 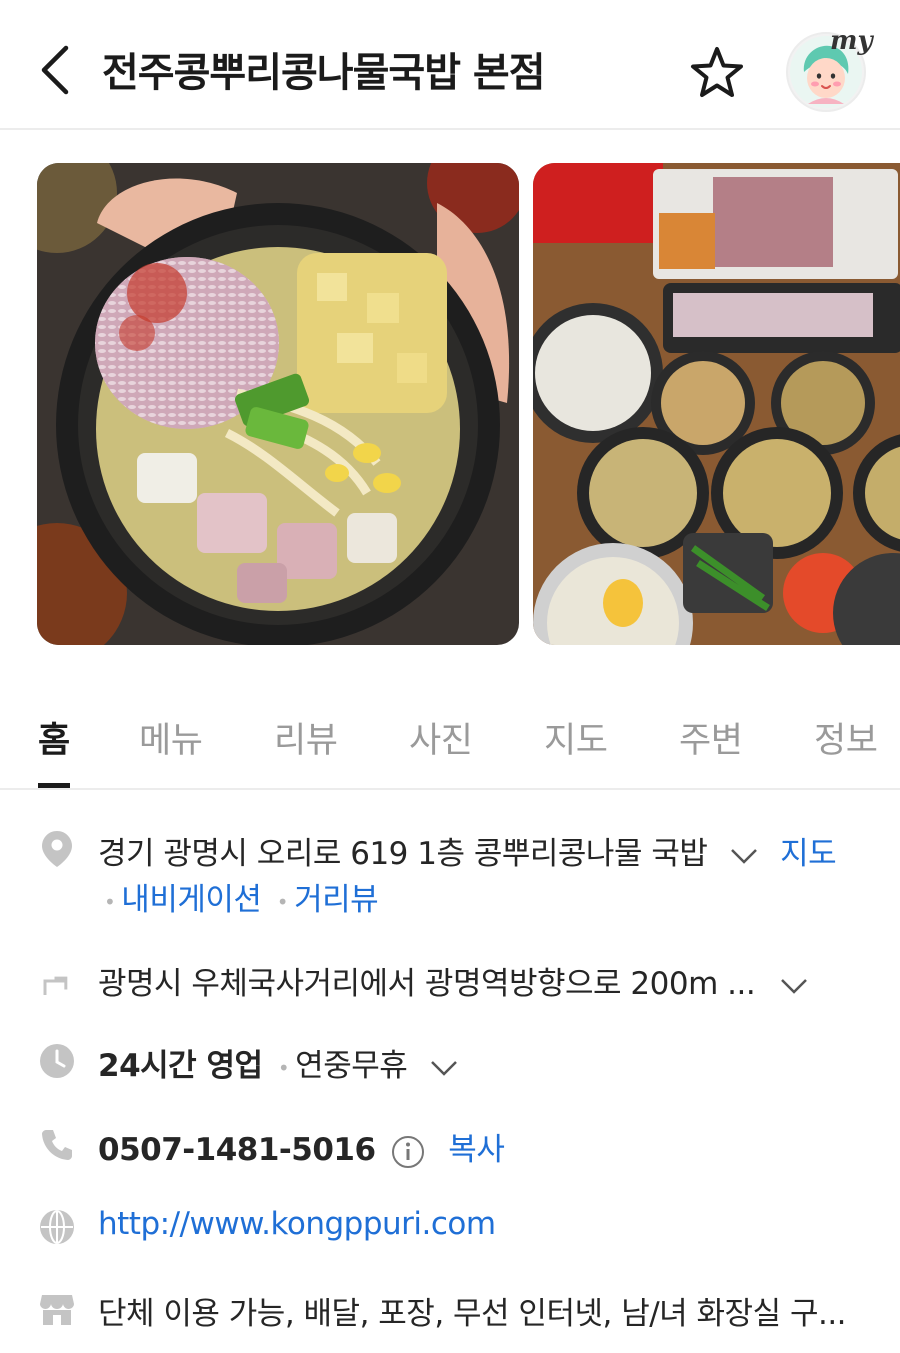 What do you see at coordinates (54, 737) in the screenshot?
I see `tab-home: 홈` at bounding box center [54, 737].